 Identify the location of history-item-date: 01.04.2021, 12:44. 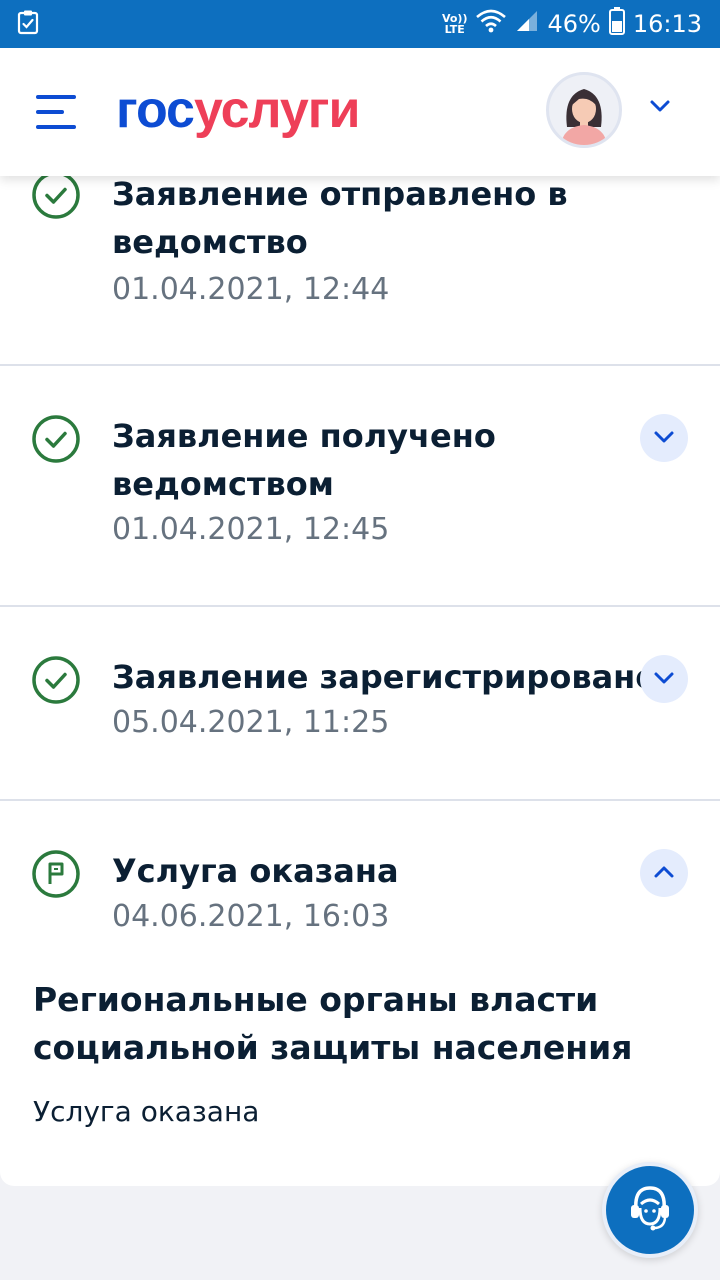
(251, 289).